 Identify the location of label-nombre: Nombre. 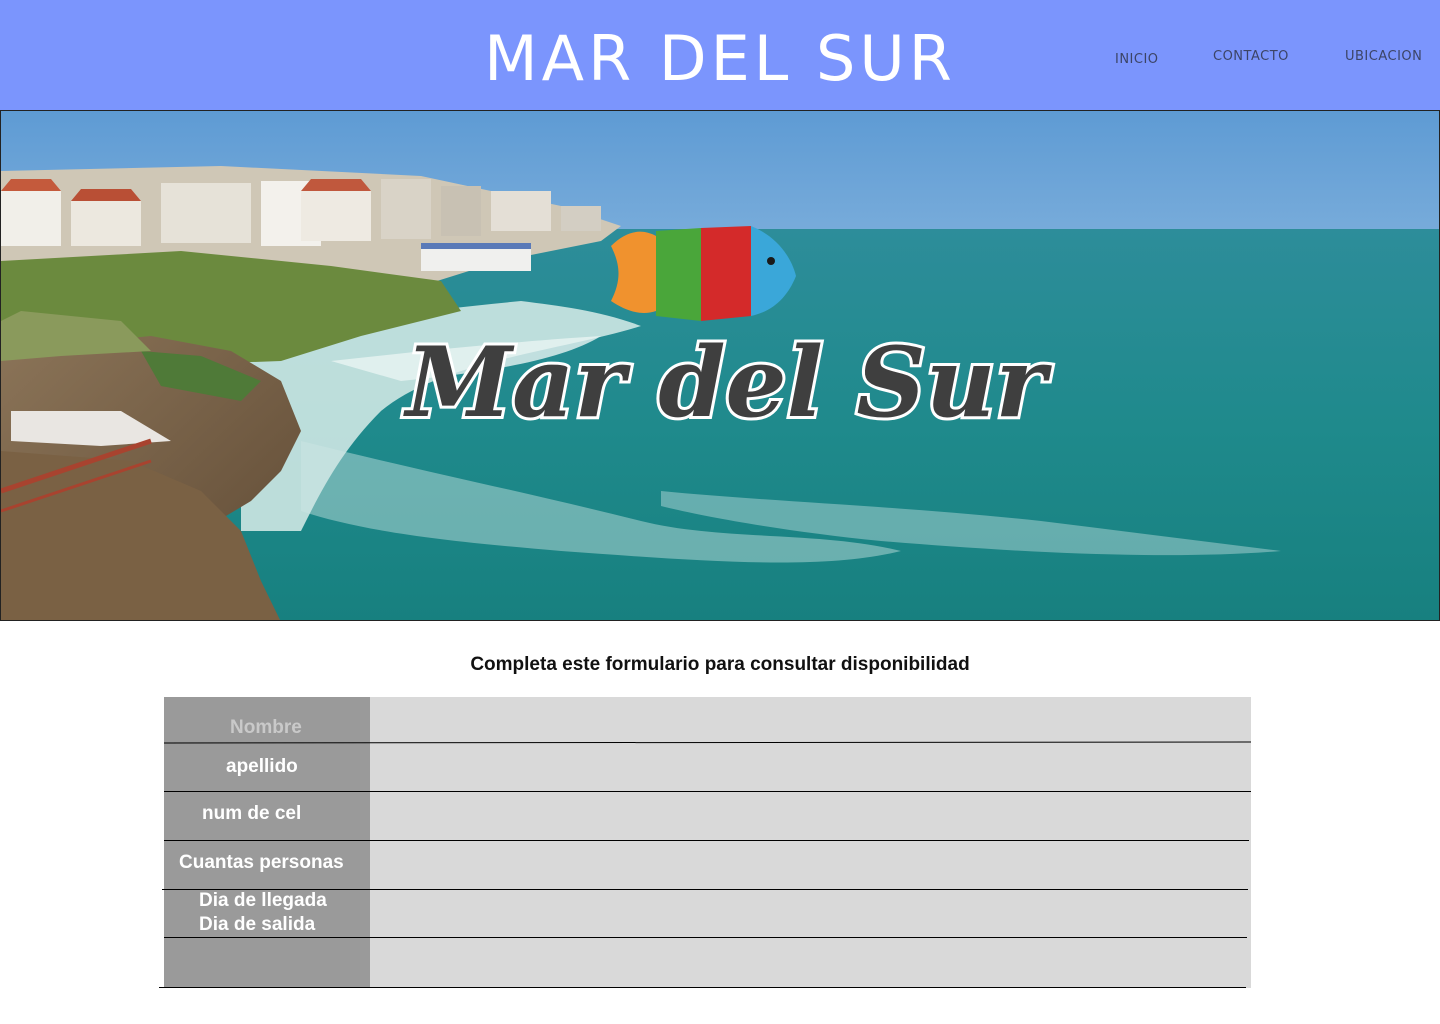
(266, 727).